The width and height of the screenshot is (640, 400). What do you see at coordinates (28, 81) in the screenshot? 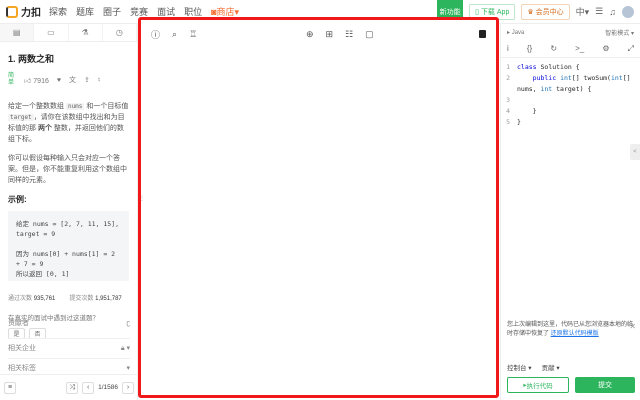
I see `thumbs-up-icon: 👍︎` at bounding box center [28, 81].